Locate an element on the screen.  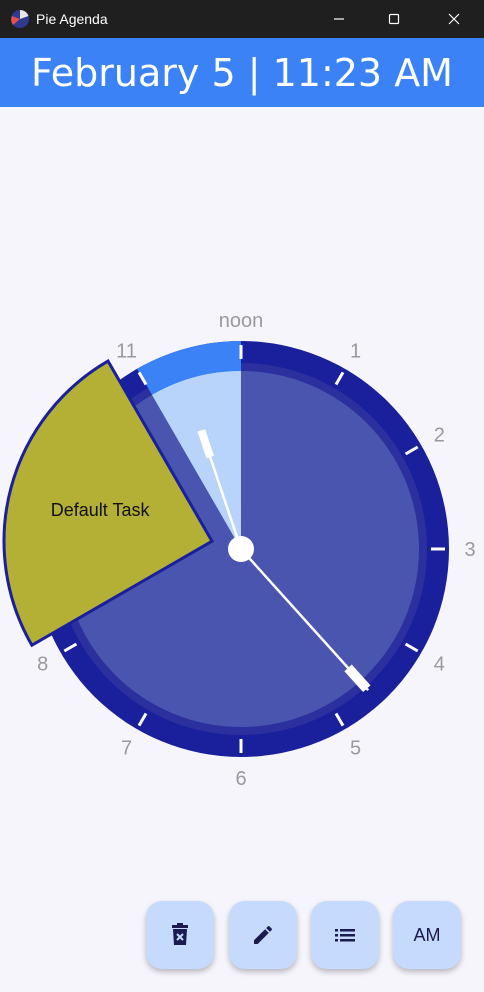
maximize-icon is located at coordinates (394, 19).